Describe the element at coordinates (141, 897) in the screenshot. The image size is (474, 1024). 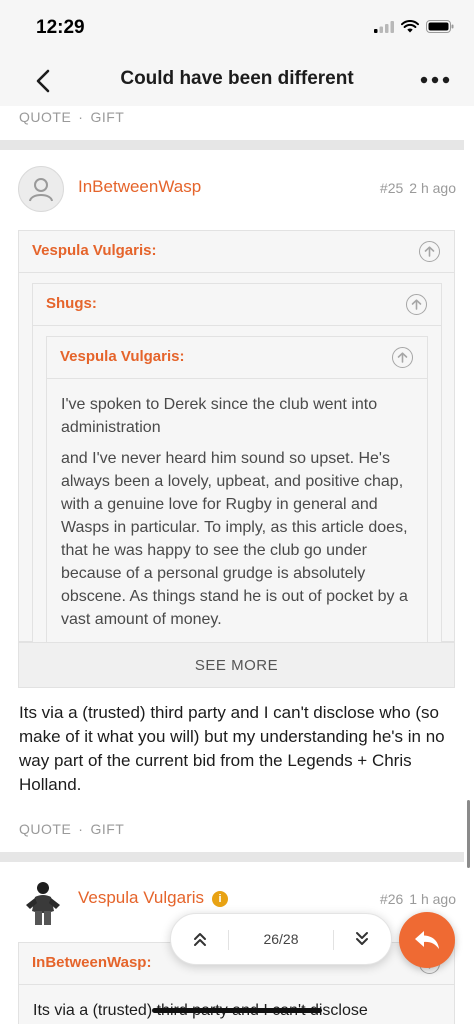
I see `post-author-name: Vespula Vulgaris` at that location.